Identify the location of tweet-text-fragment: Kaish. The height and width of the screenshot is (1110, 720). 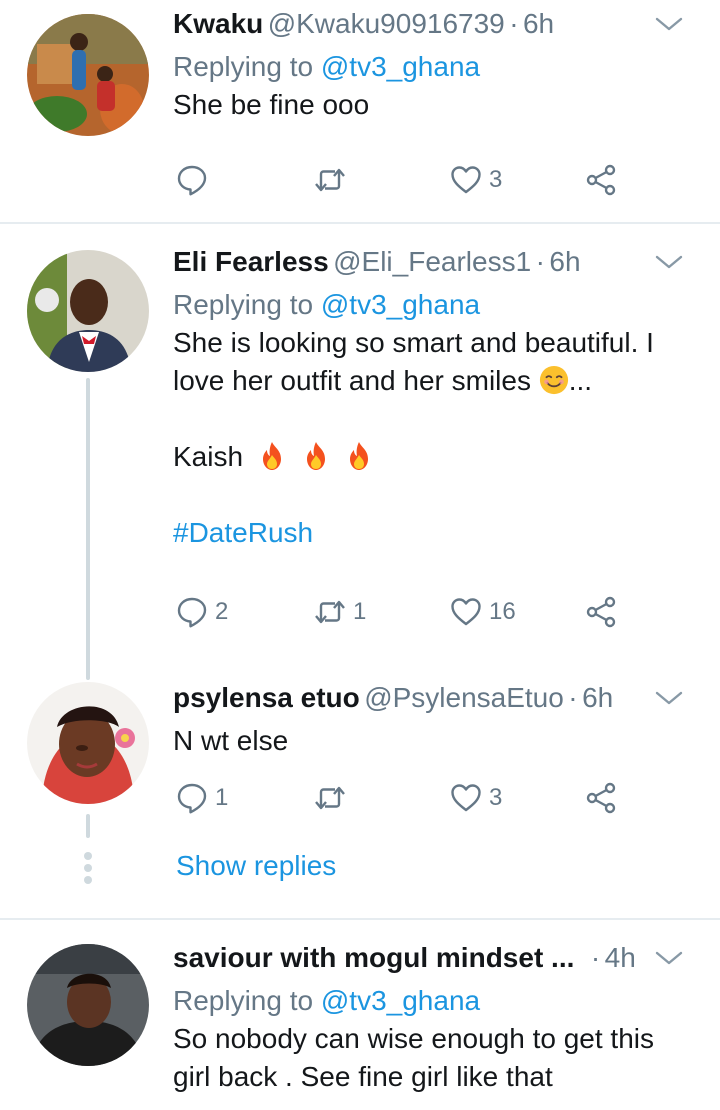
(208, 456).